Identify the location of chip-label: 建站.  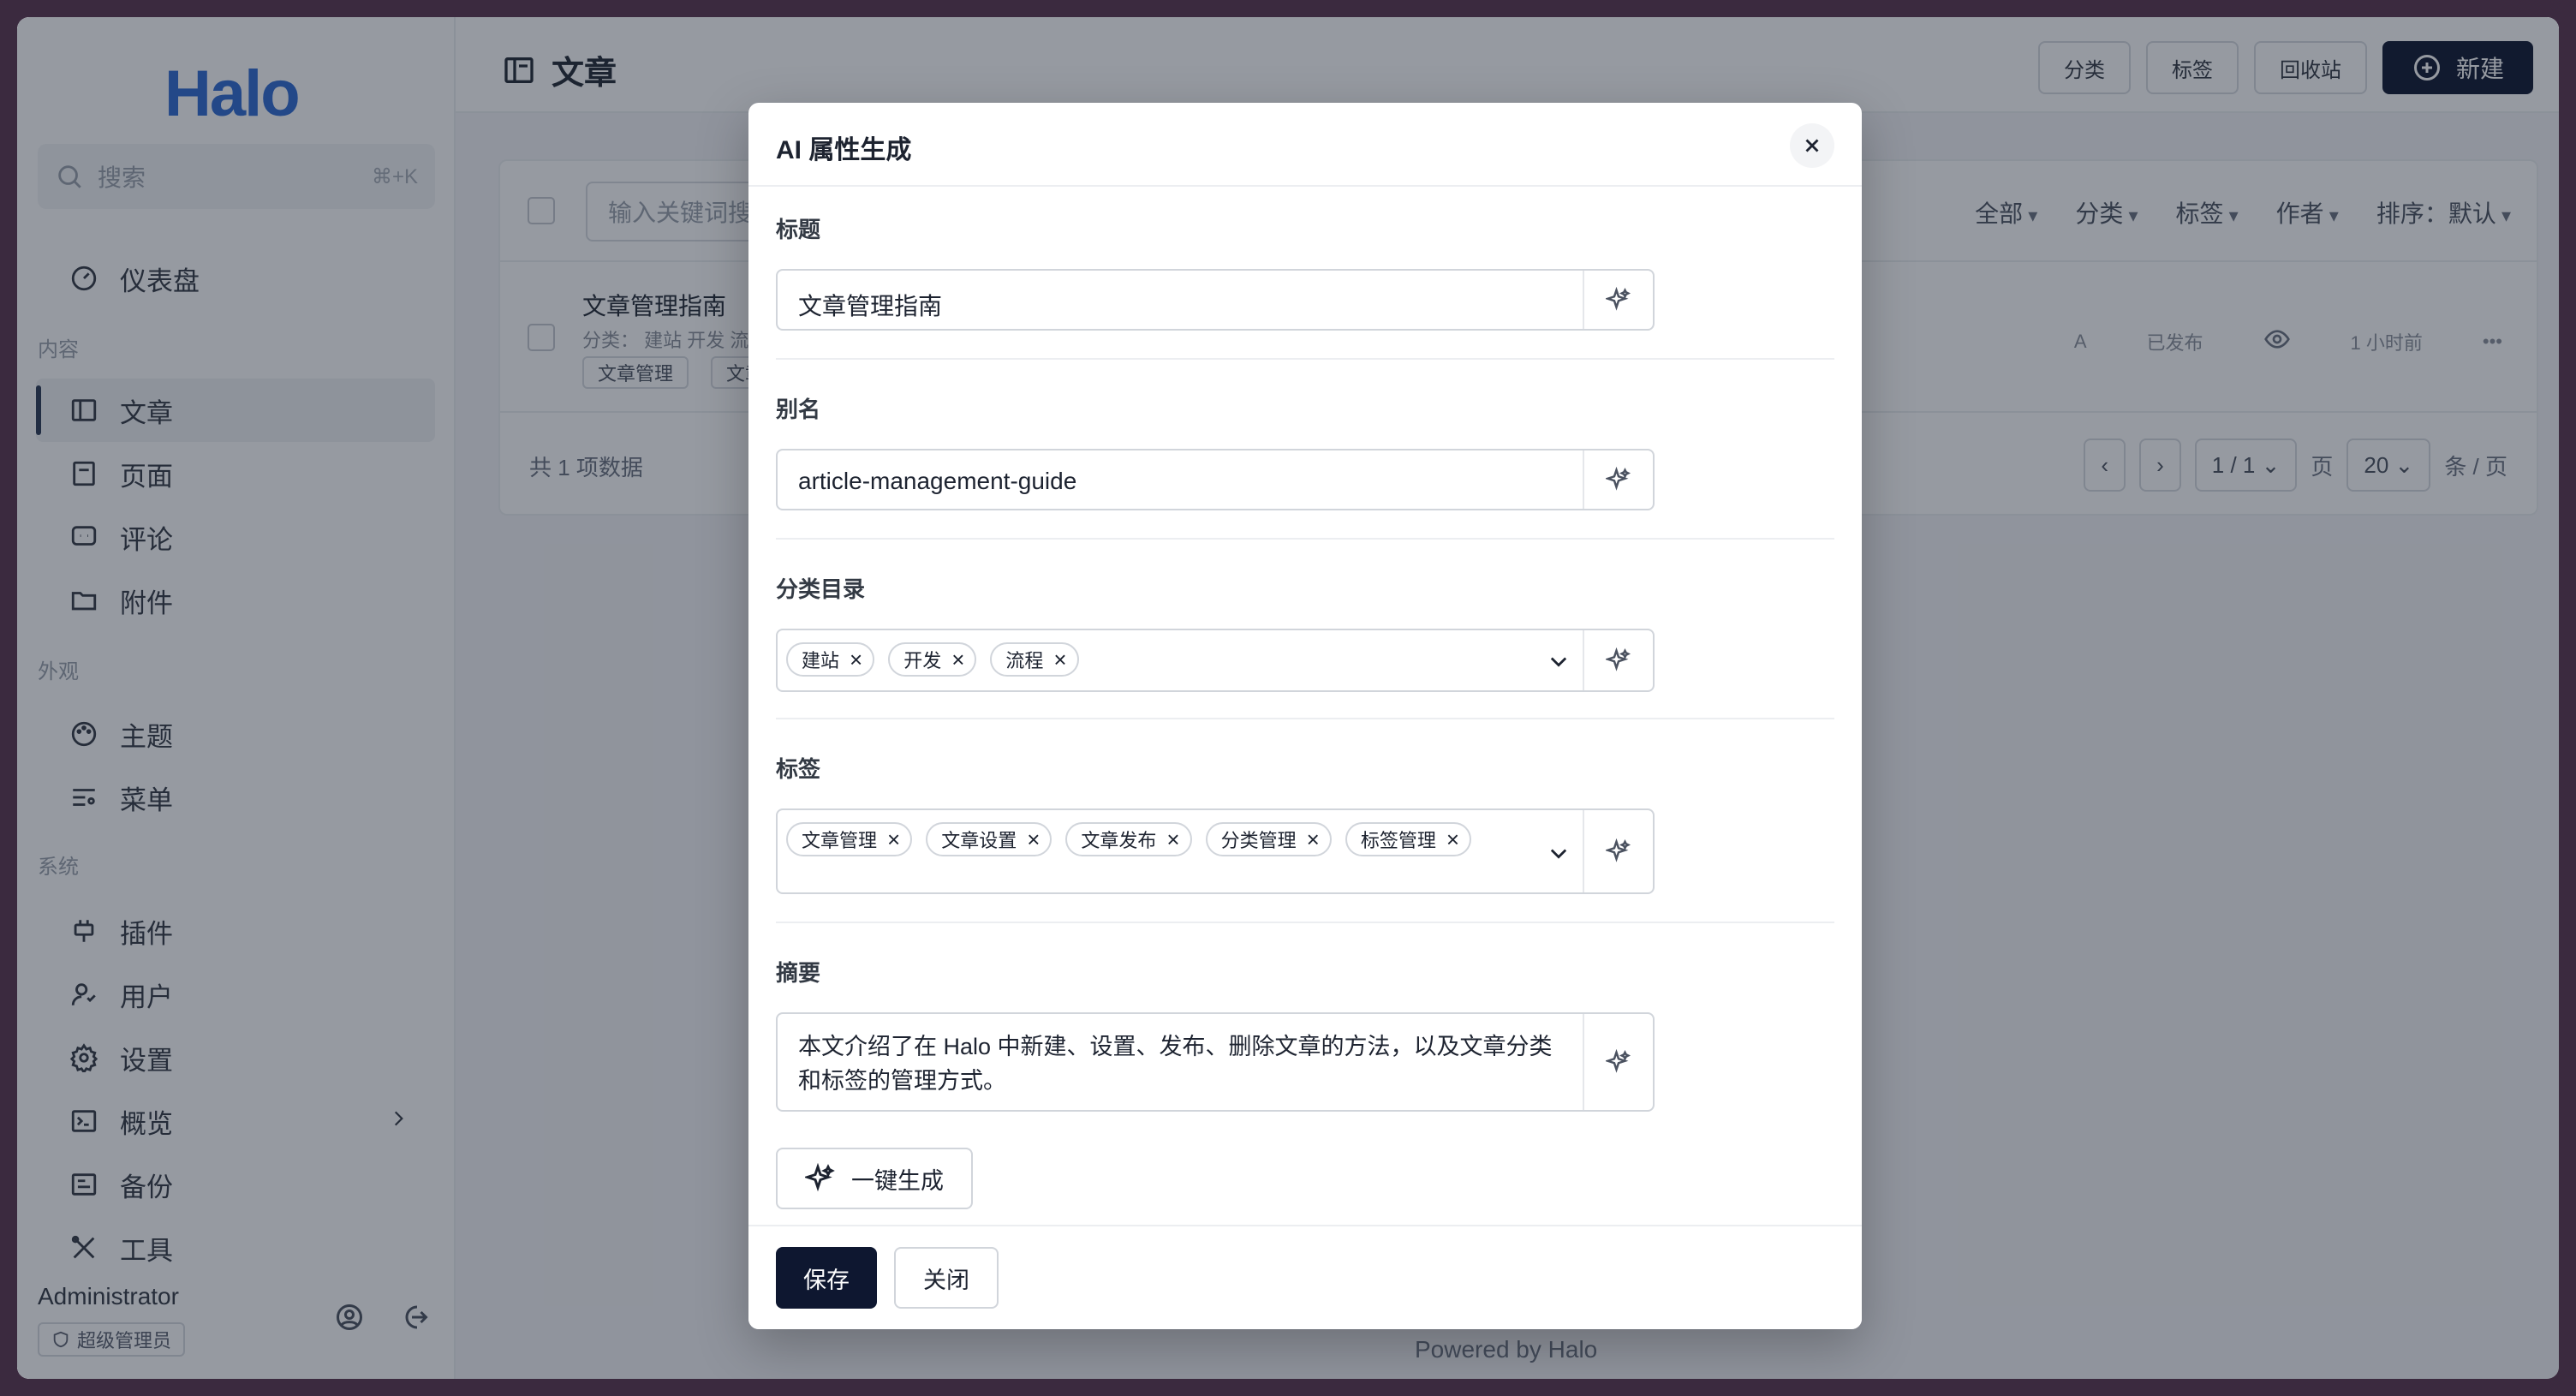
(821, 660).